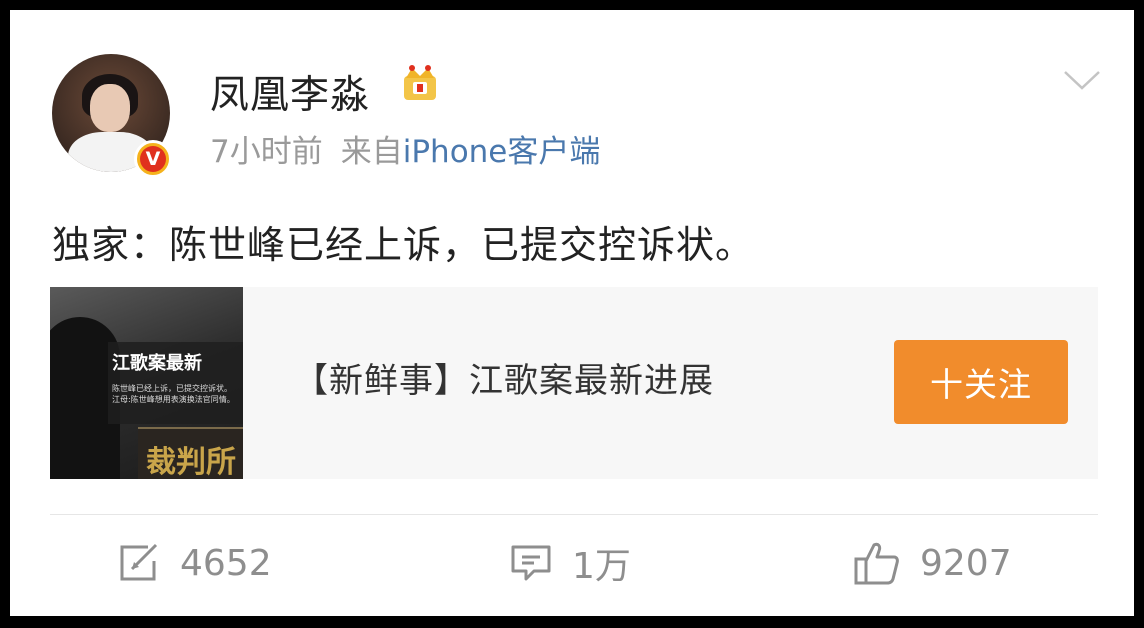 This screenshot has width=1144, height=628. Describe the element at coordinates (172, 388) in the screenshot. I see `thumbnail-line-1: 陈世峰已经上诉，已提交控诉状。` at that location.